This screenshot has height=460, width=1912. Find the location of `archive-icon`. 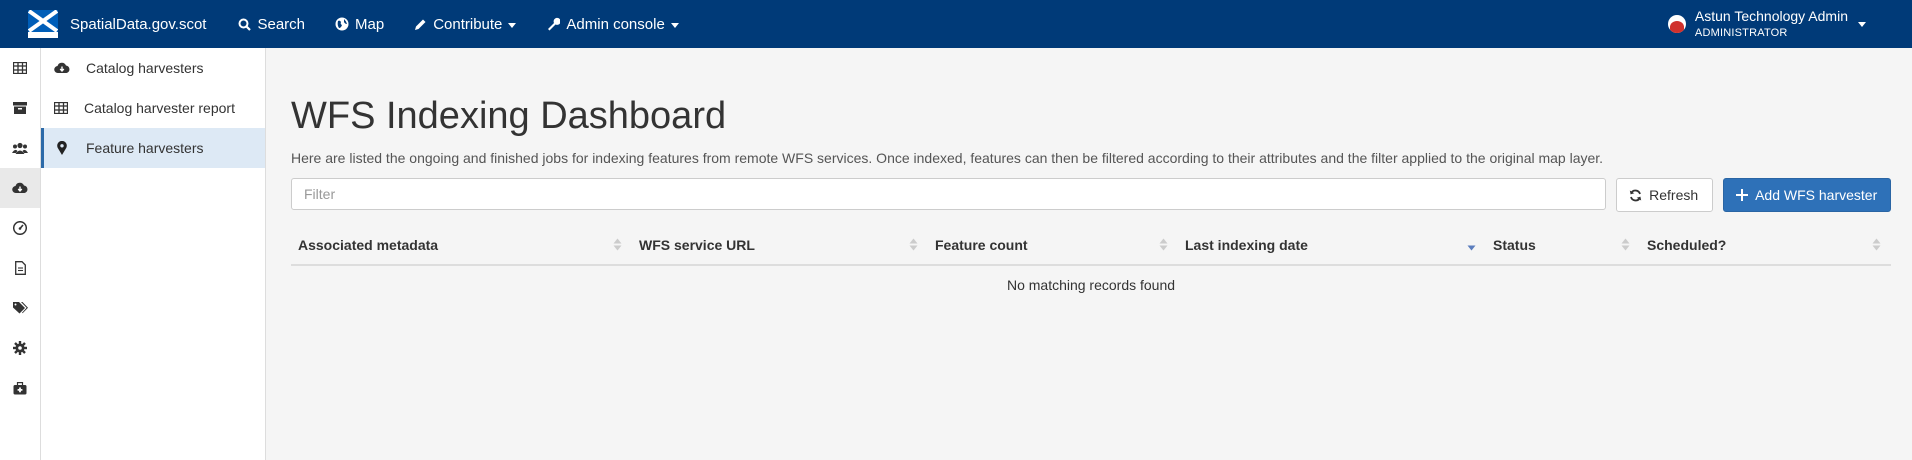

archive-icon is located at coordinates (20, 108).